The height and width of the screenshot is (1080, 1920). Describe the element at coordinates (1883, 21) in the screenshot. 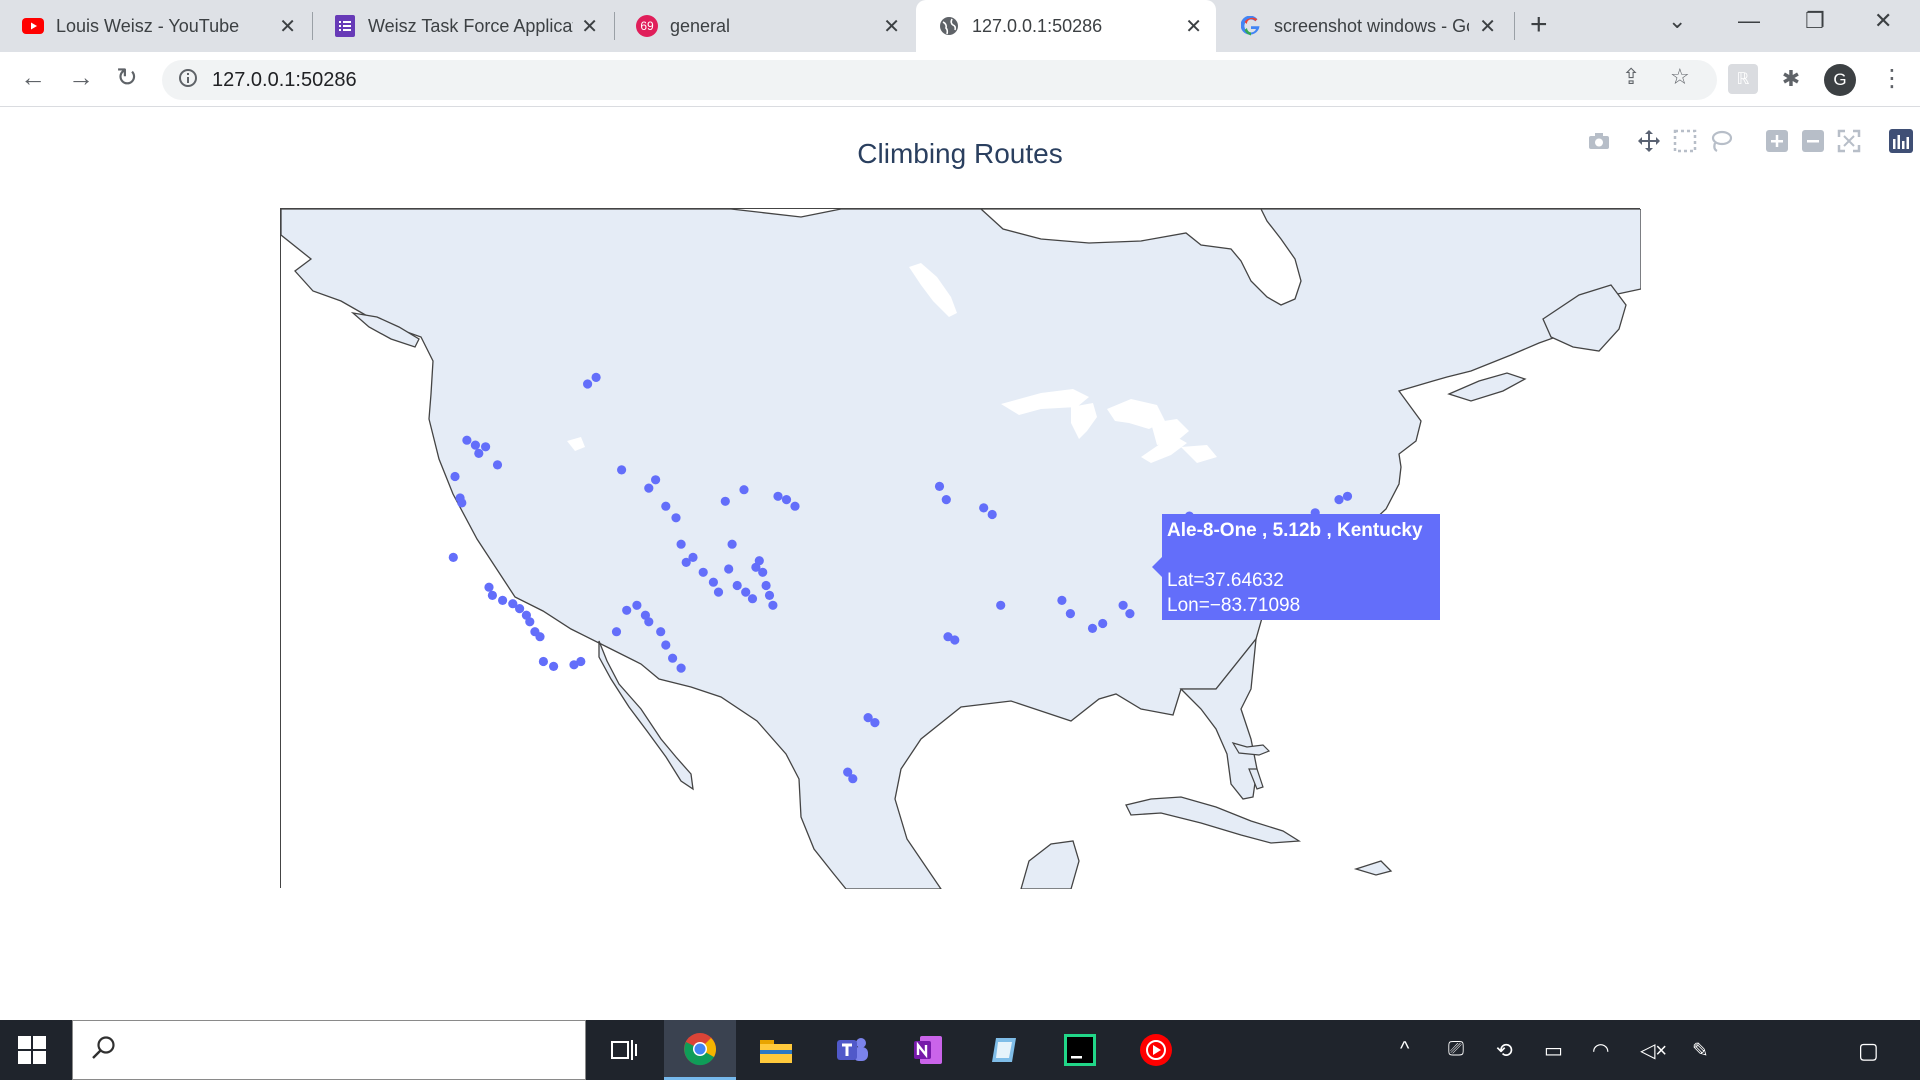

I see `close-window-button: ✕` at that location.